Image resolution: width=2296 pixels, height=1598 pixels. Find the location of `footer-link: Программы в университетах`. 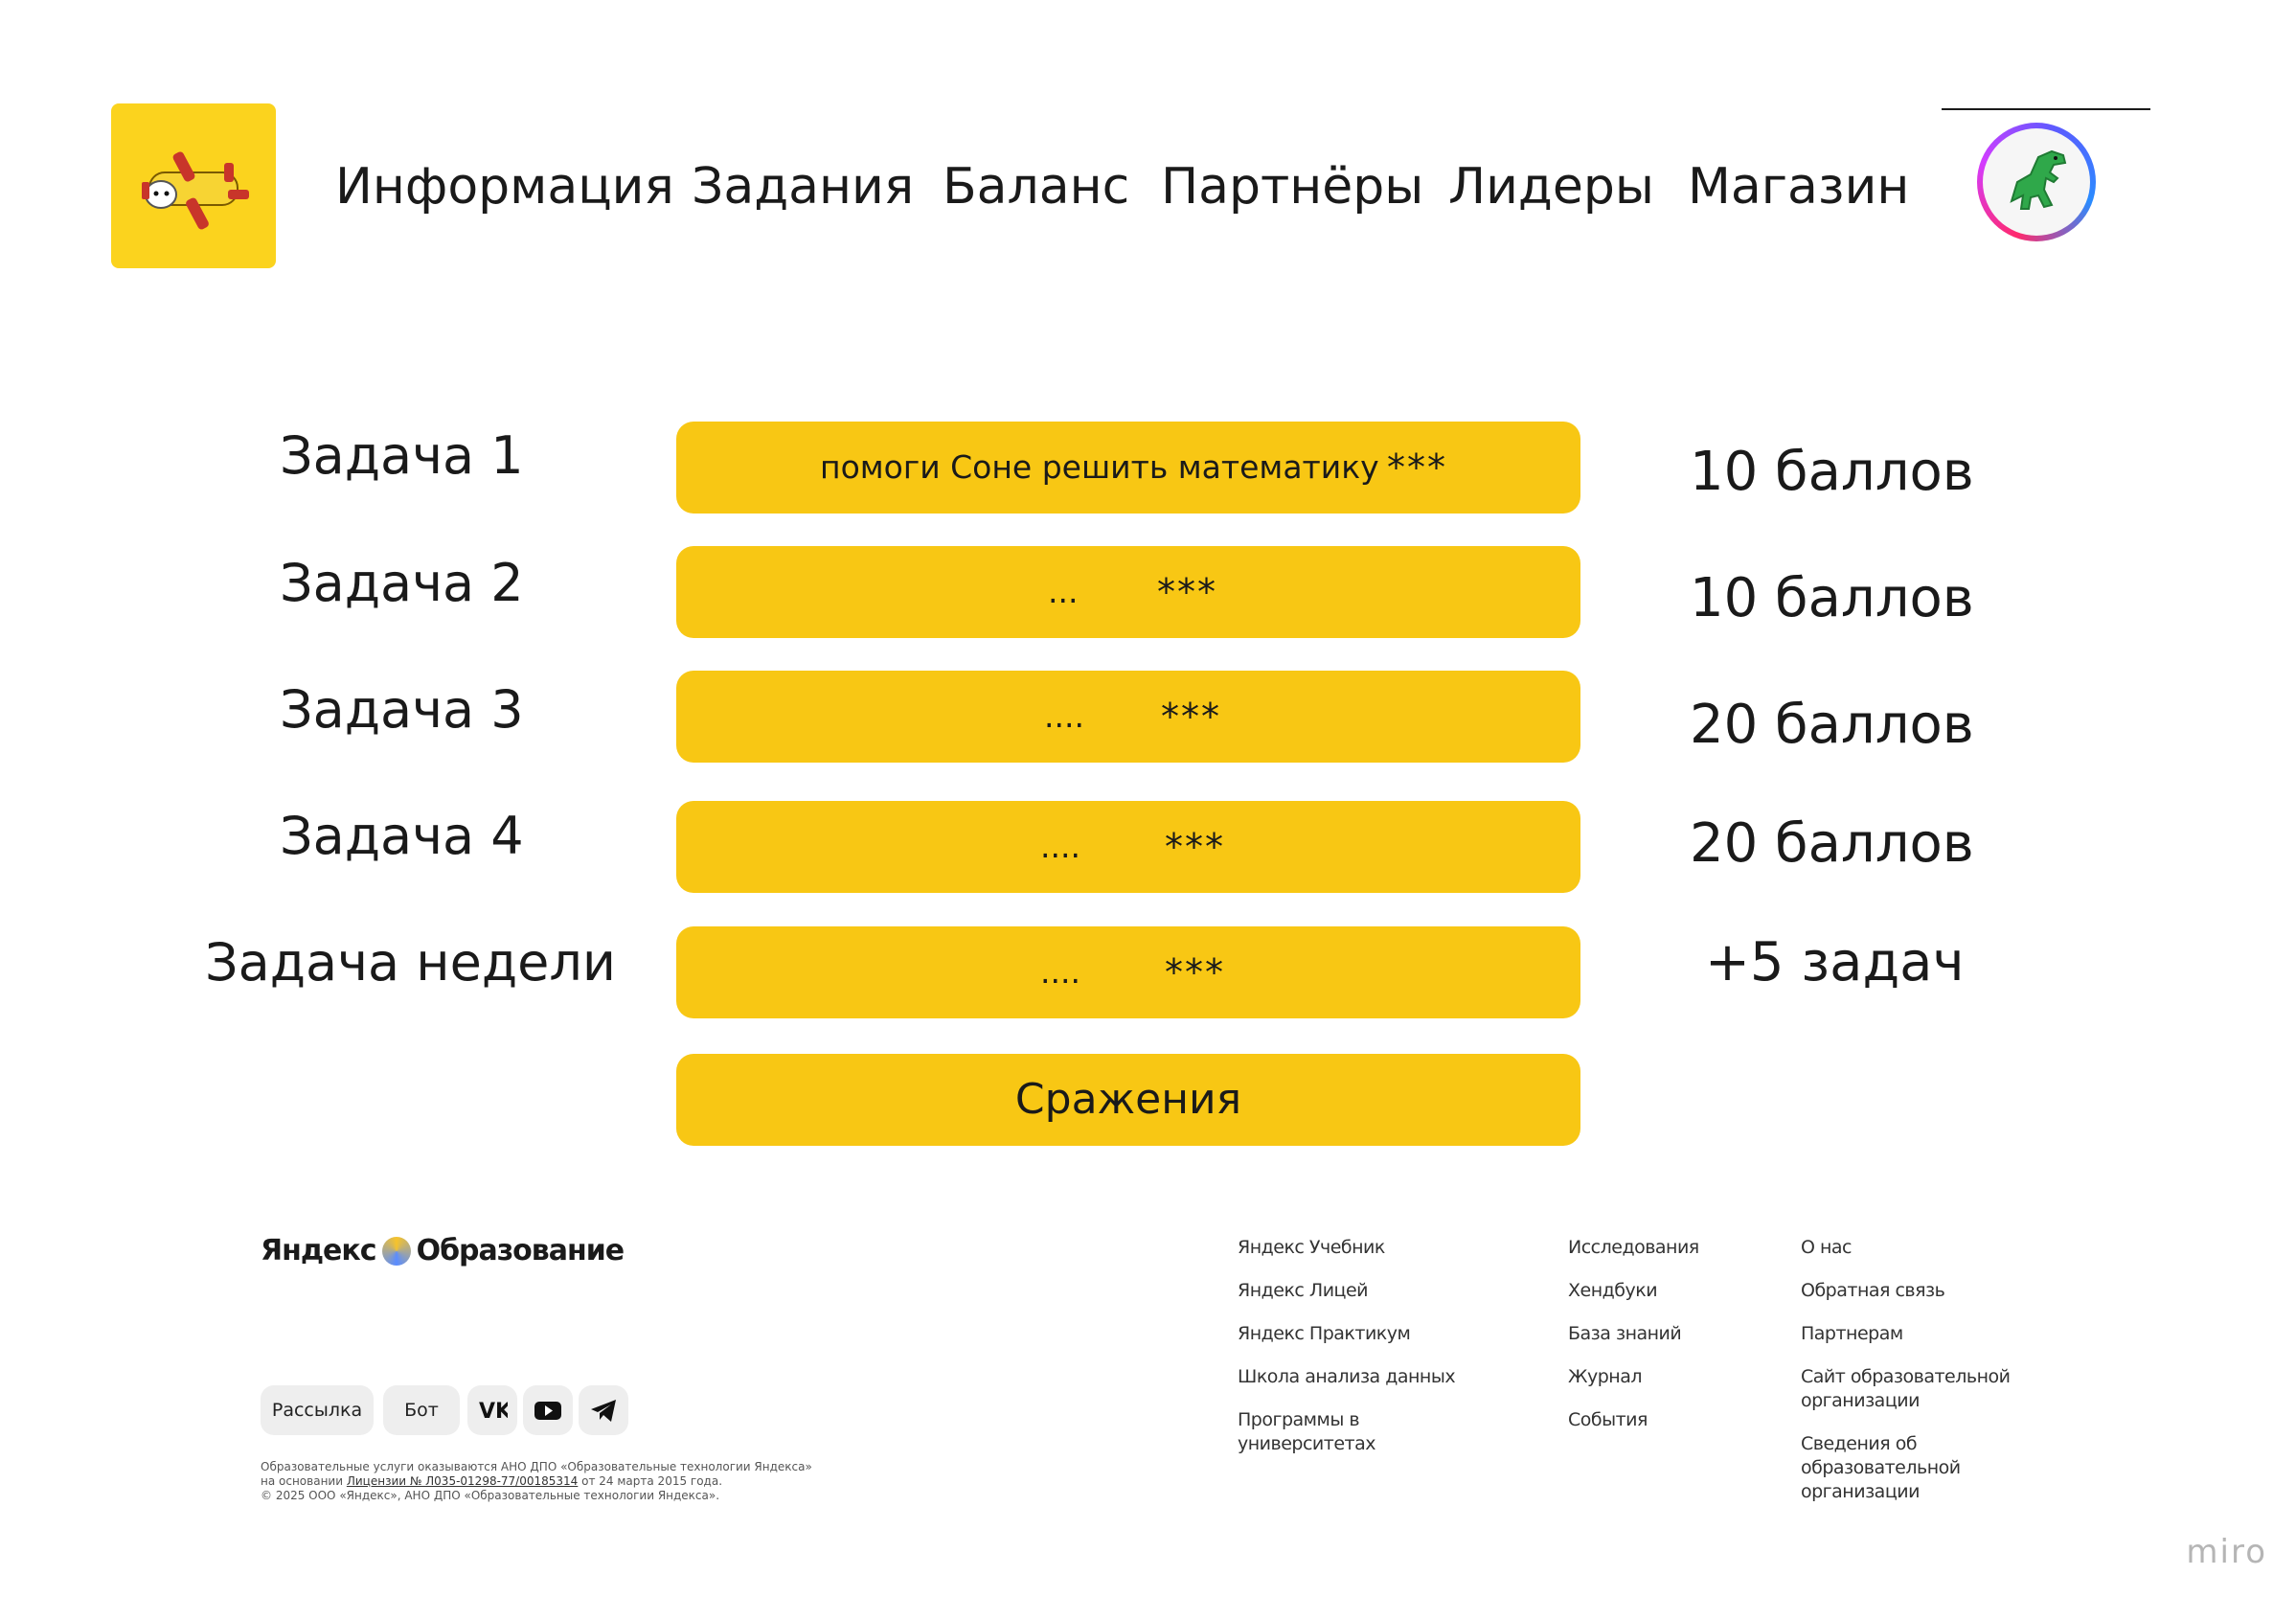

footer-link: Программы в университетах is located at coordinates (1314, 1432).